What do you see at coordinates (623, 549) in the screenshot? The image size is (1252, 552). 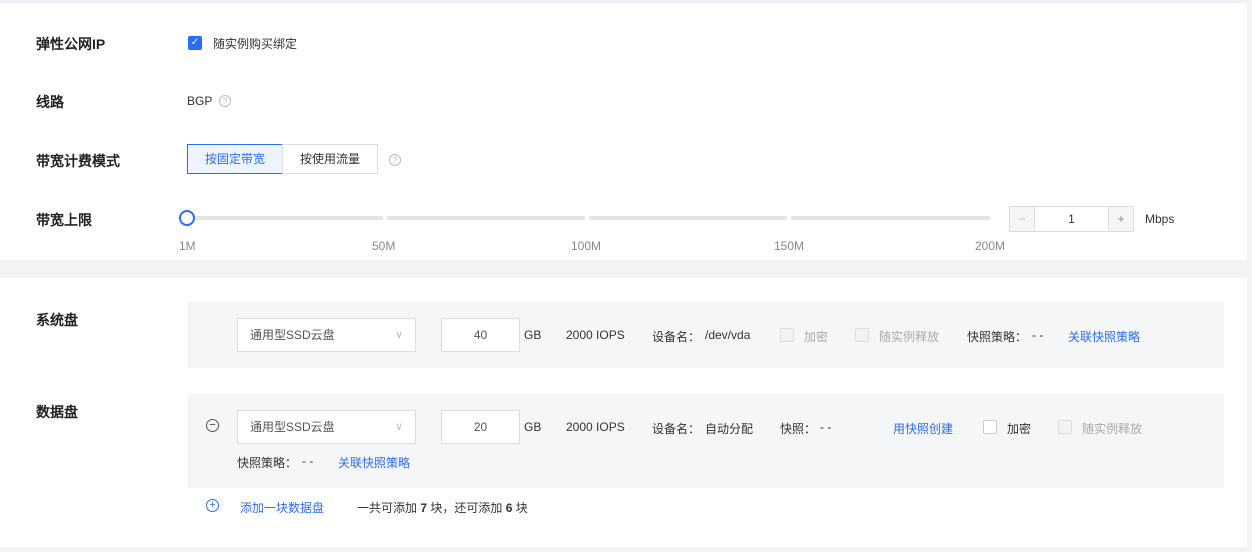 I see `bottom-divider` at bounding box center [623, 549].